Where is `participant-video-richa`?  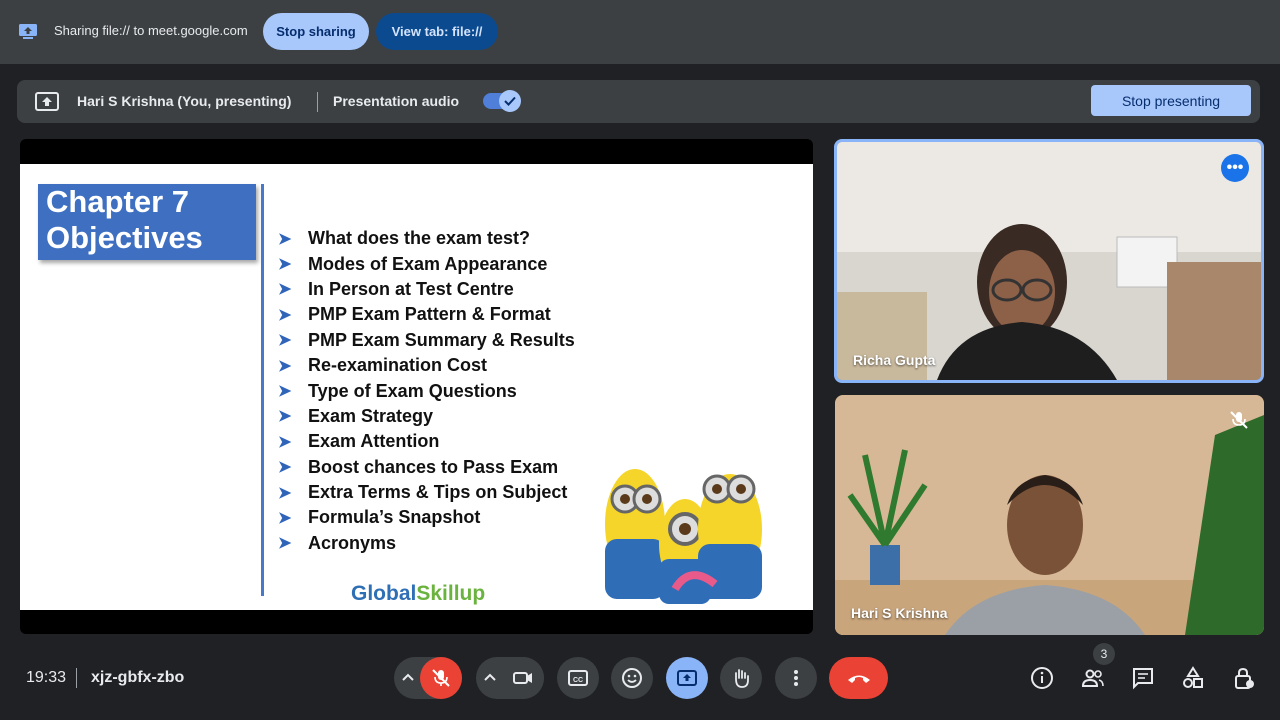
participant-video-richa is located at coordinates (1049, 261).